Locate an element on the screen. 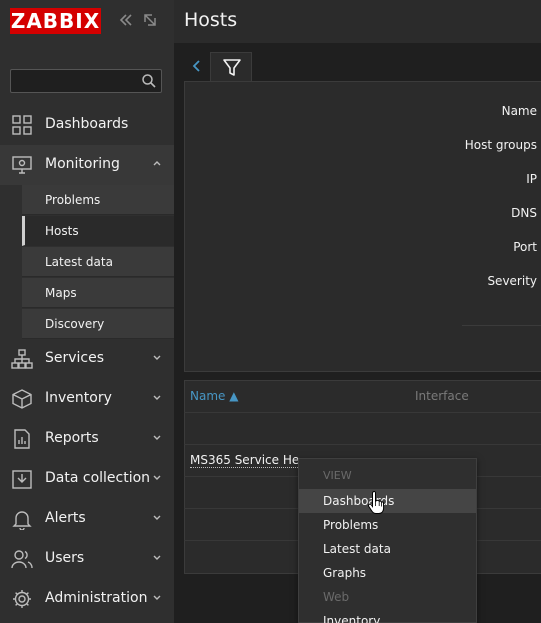  grid-icon is located at coordinates (22, 125).